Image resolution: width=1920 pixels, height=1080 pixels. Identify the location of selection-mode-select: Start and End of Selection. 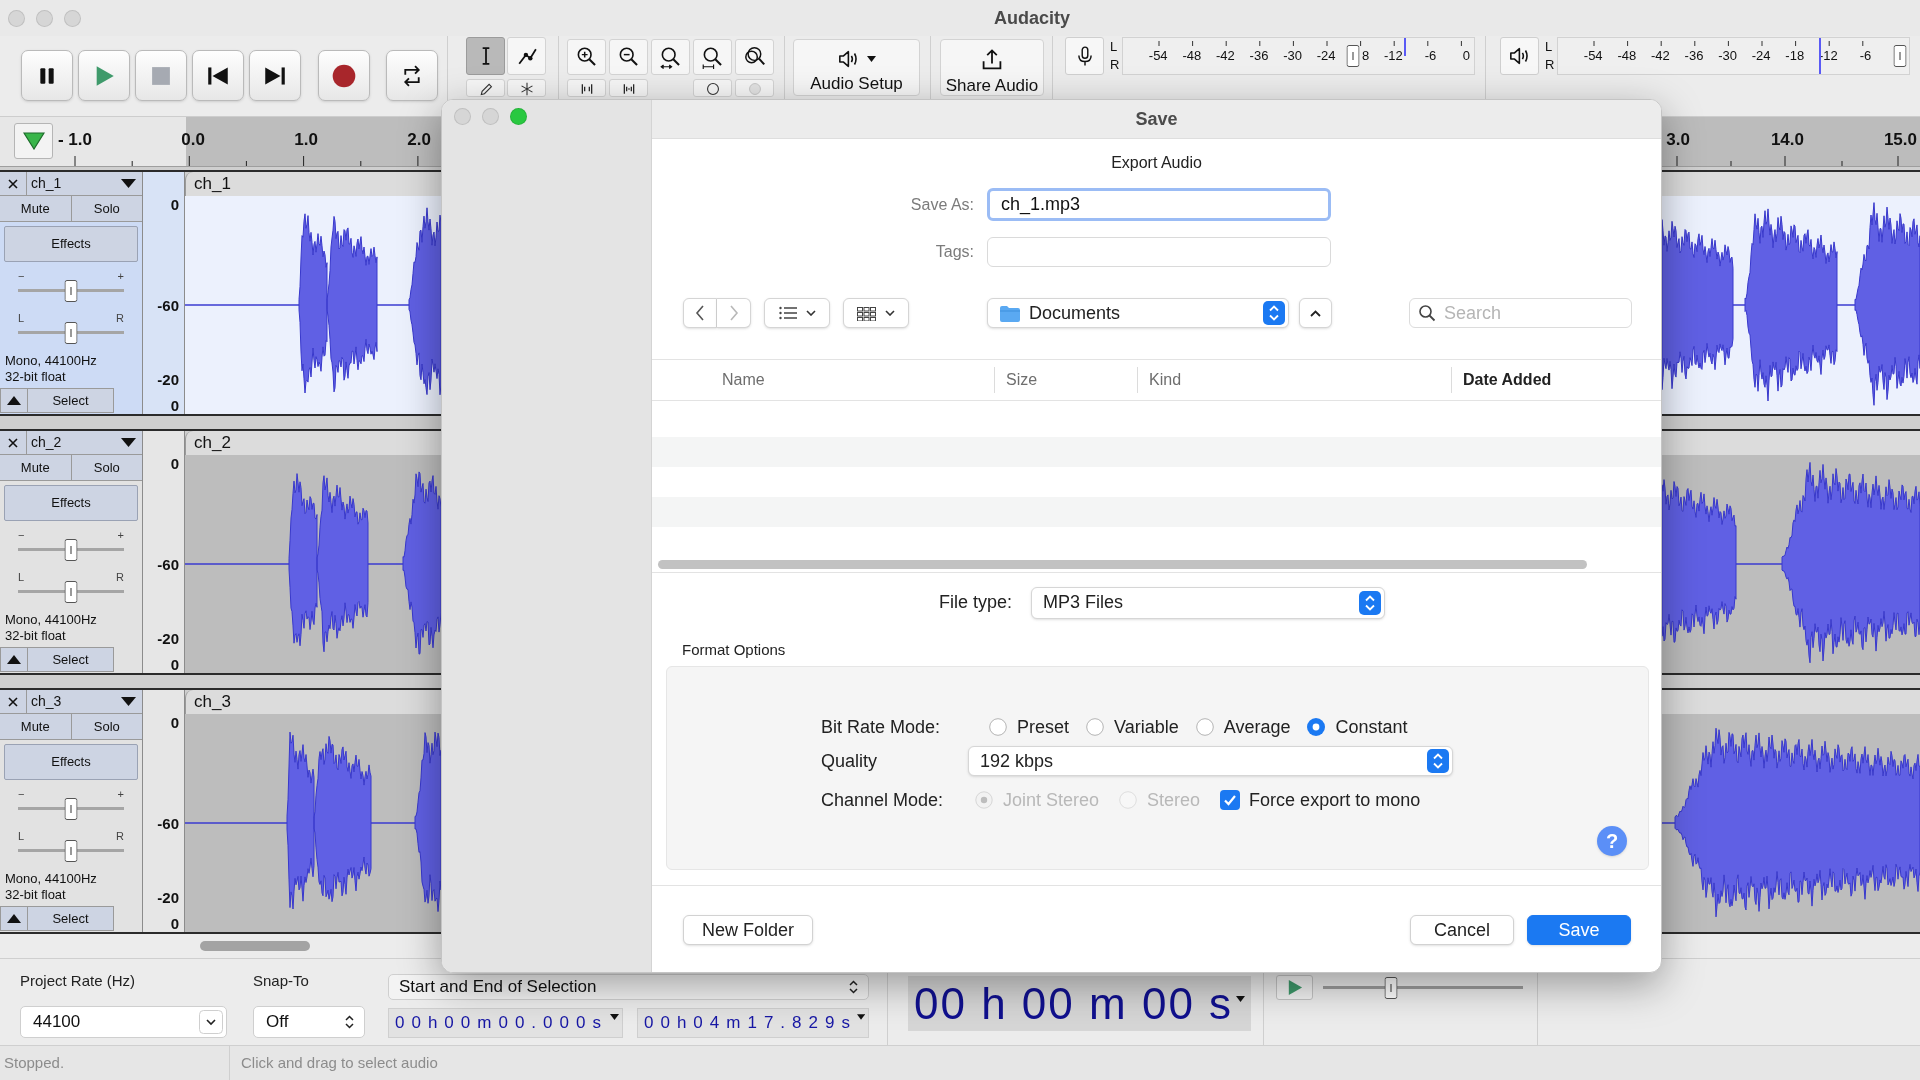
(628, 987).